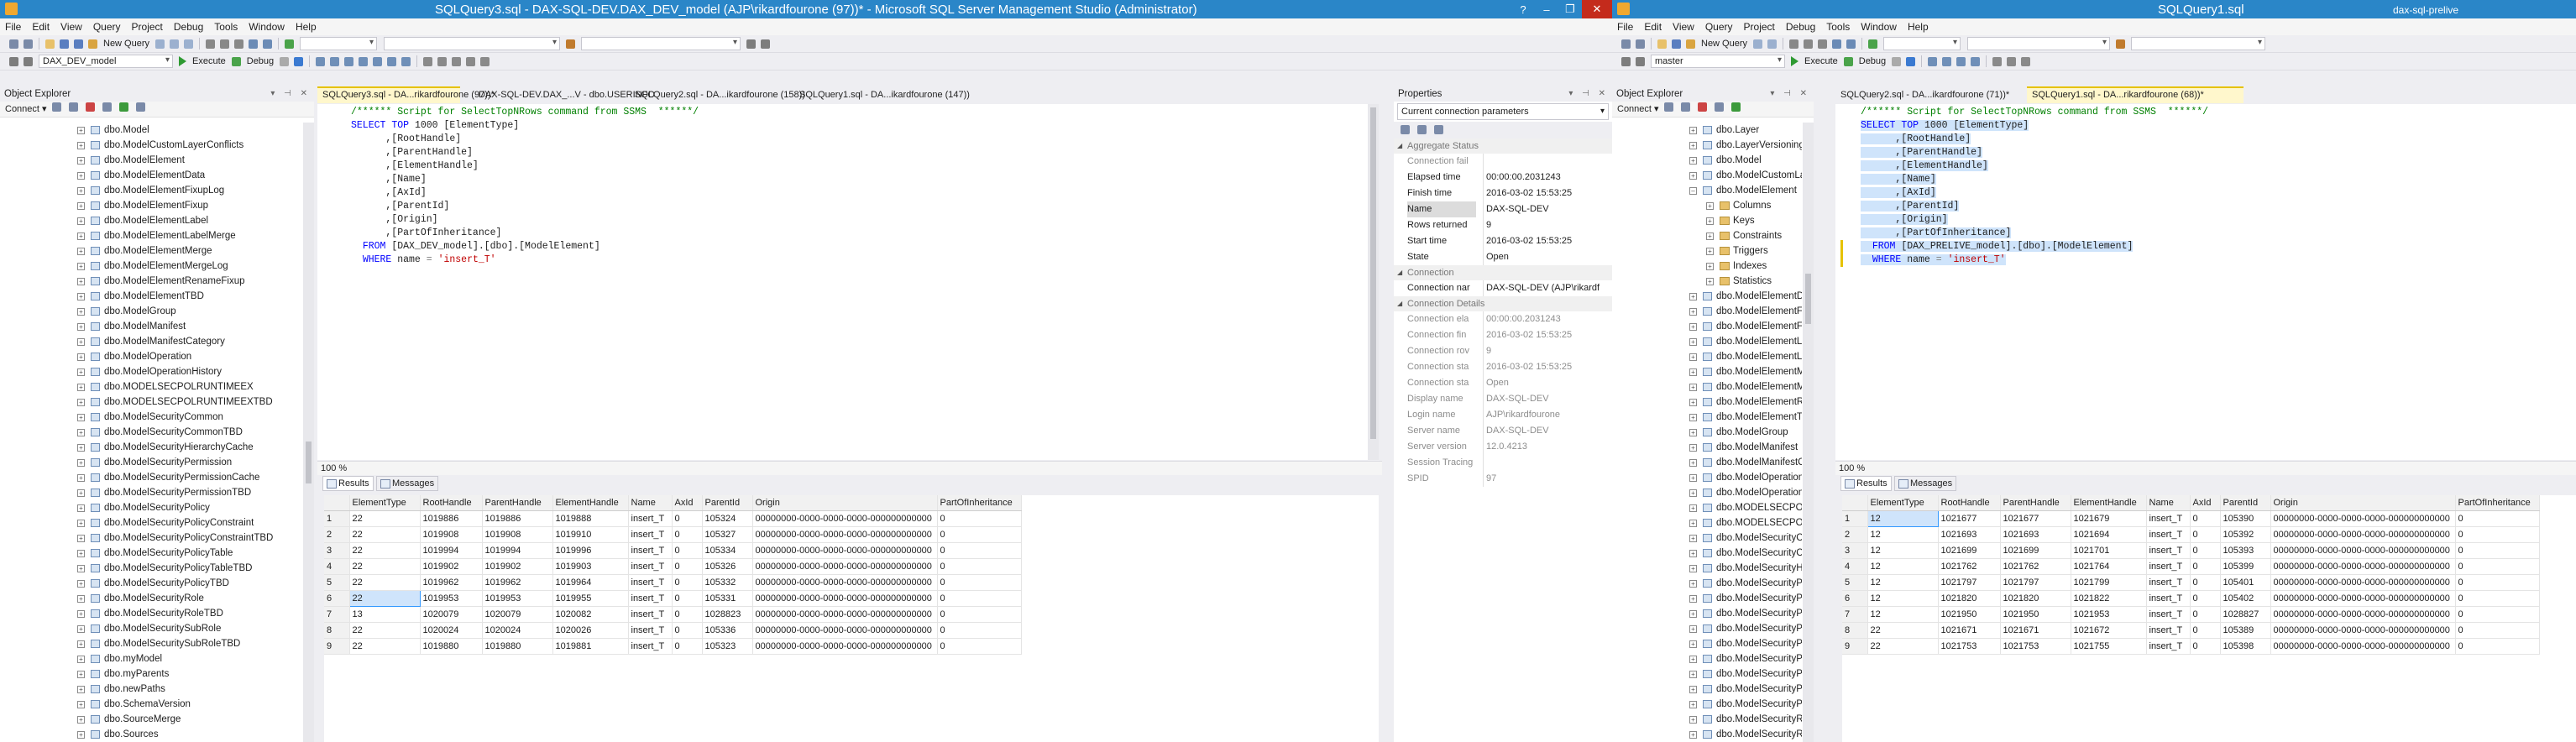  What do you see at coordinates (1970, 582) in the screenshot?
I see `grid-cell: 1021797` at bounding box center [1970, 582].